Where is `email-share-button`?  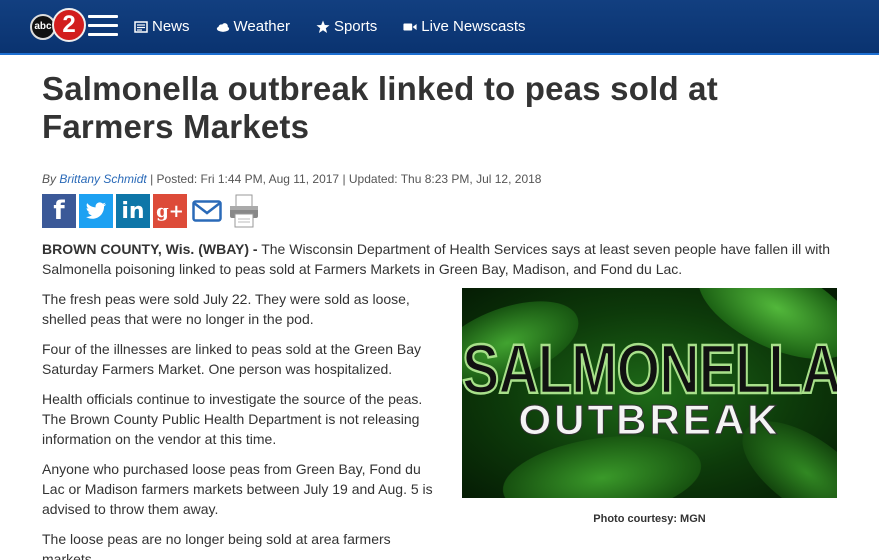
email-share-button is located at coordinates (207, 211).